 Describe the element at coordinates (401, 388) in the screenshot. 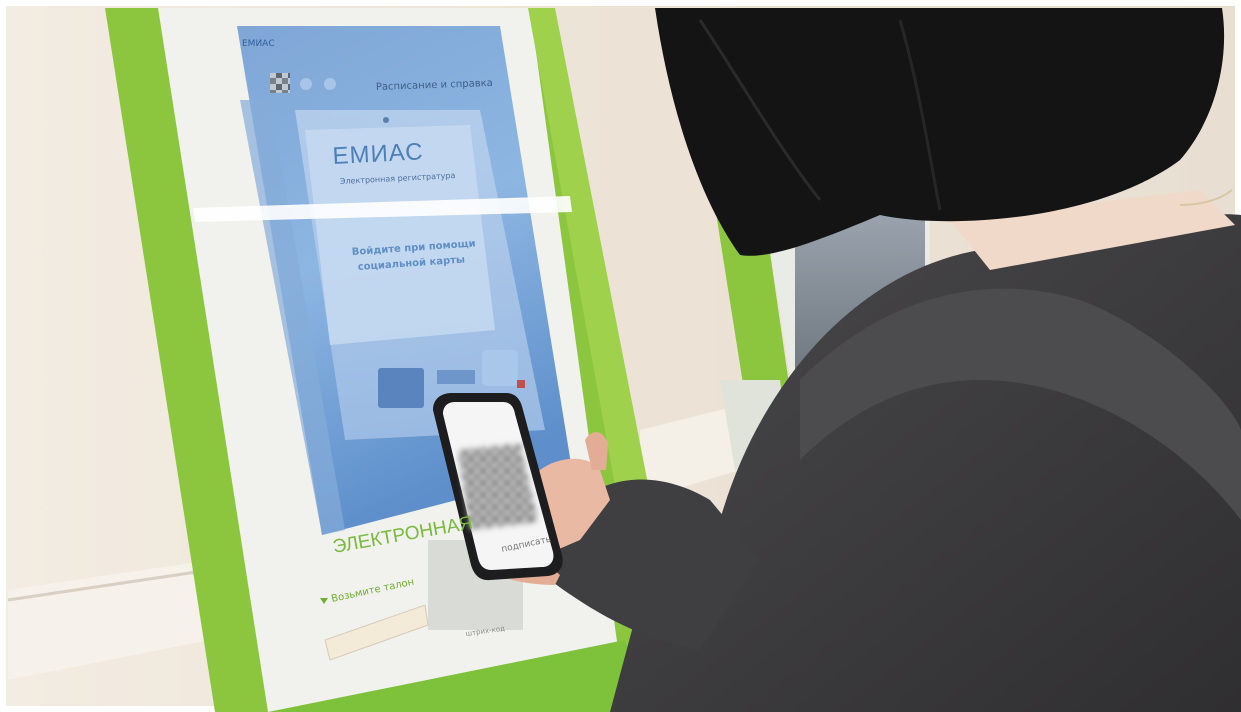

I see `card-reader-icon` at that location.